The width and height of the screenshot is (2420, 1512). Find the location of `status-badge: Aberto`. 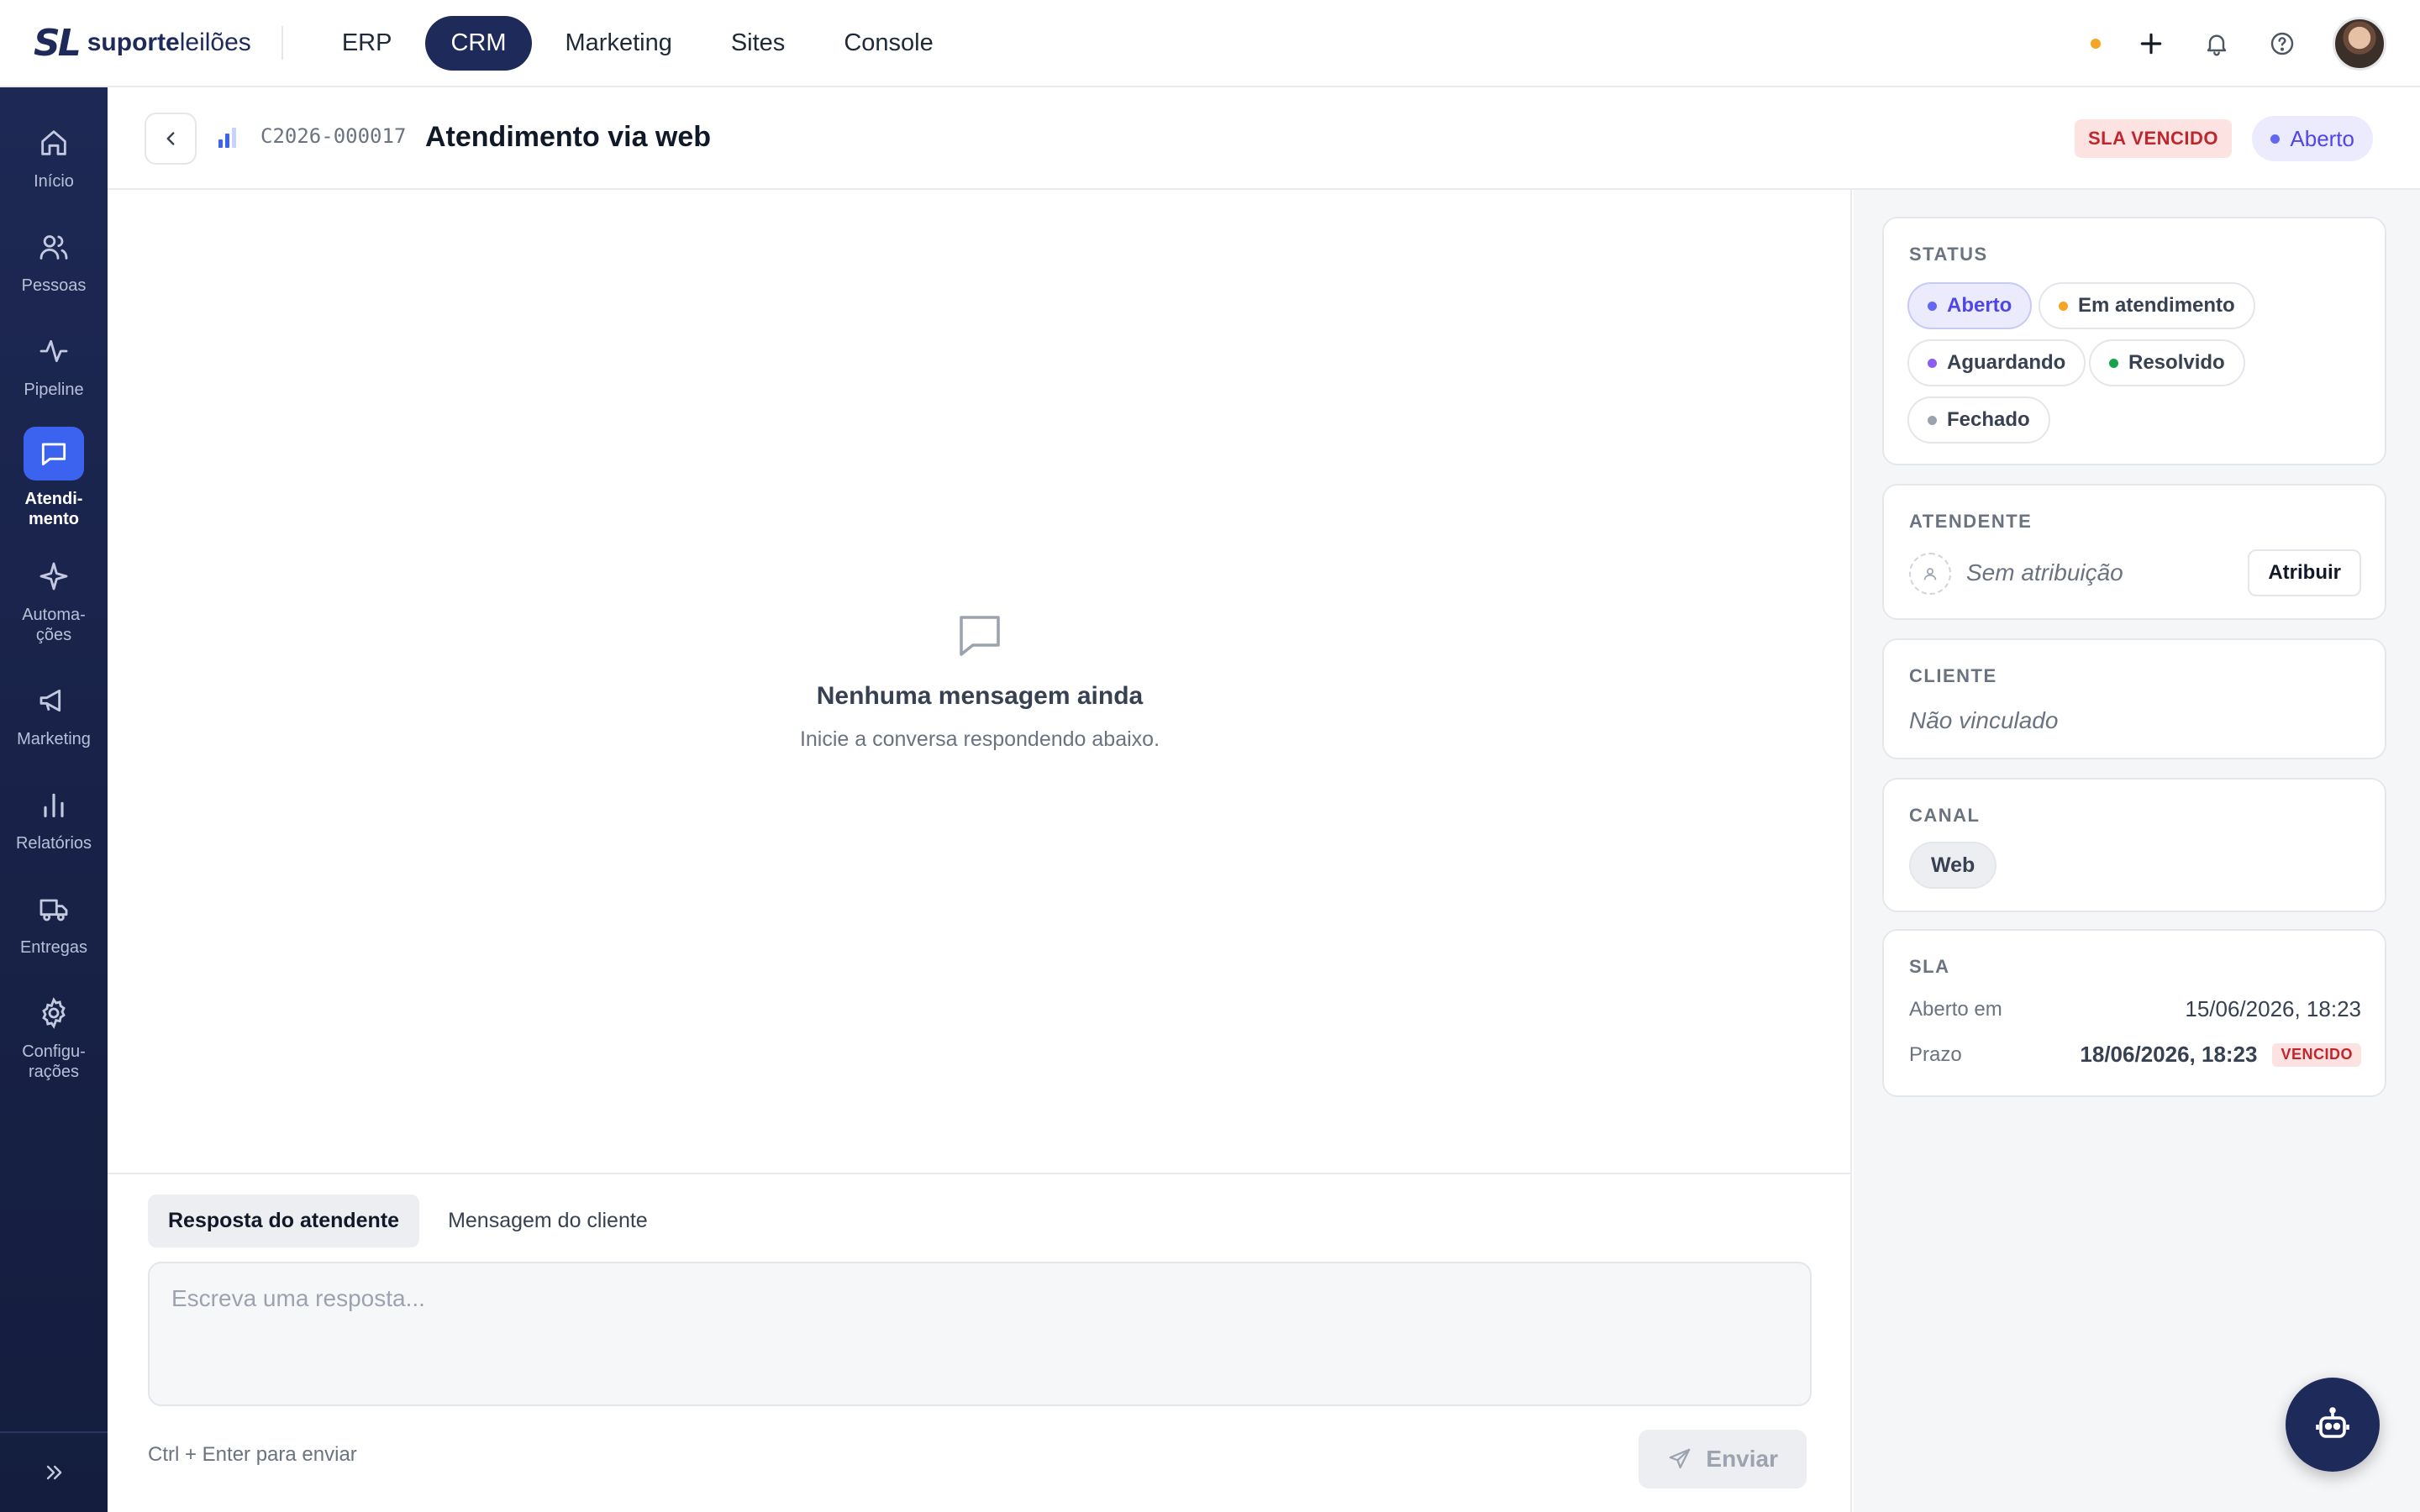

status-badge: Aberto is located at coordinates (2312, 138).